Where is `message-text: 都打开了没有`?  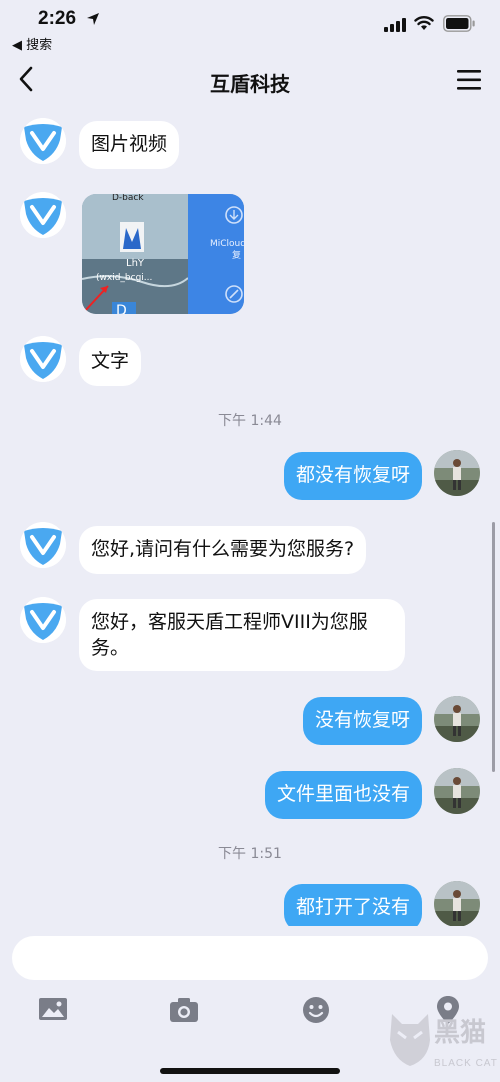
message-text: 都打开了没有 is located at coordinates (352, 907).